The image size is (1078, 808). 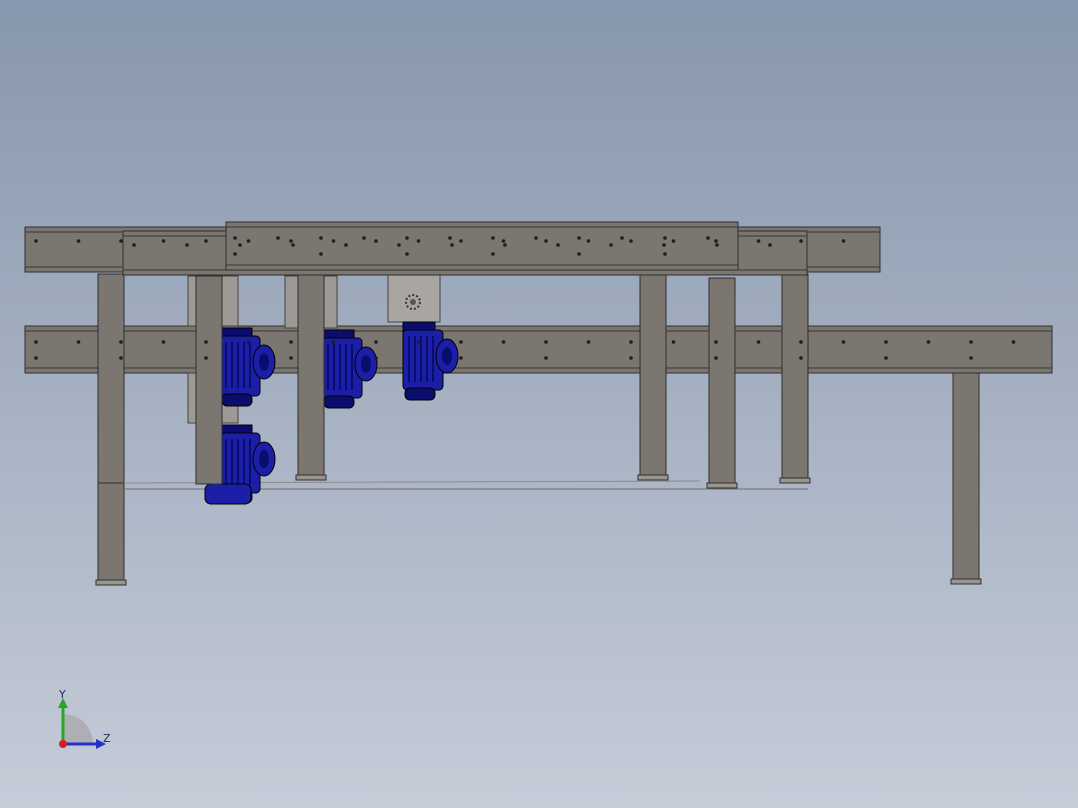 I want to click on gear-motor-base, so click(x=228, y=494).